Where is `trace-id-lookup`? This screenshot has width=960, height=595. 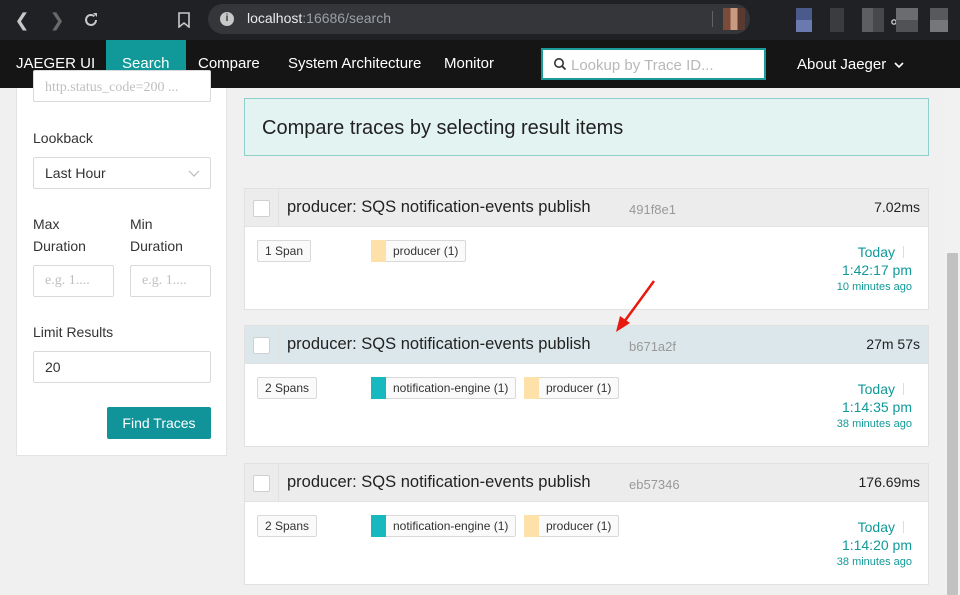 trace-id-lookup is located at coordinates (653, 64).